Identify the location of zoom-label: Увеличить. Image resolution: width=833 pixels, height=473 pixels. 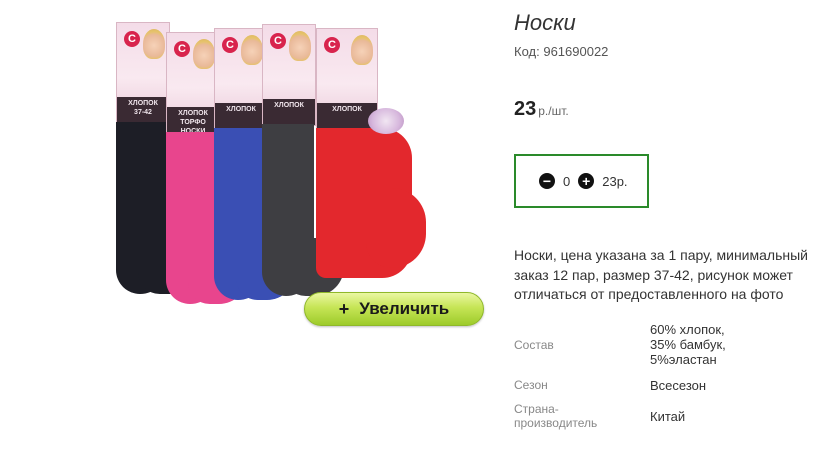
(404, 308).